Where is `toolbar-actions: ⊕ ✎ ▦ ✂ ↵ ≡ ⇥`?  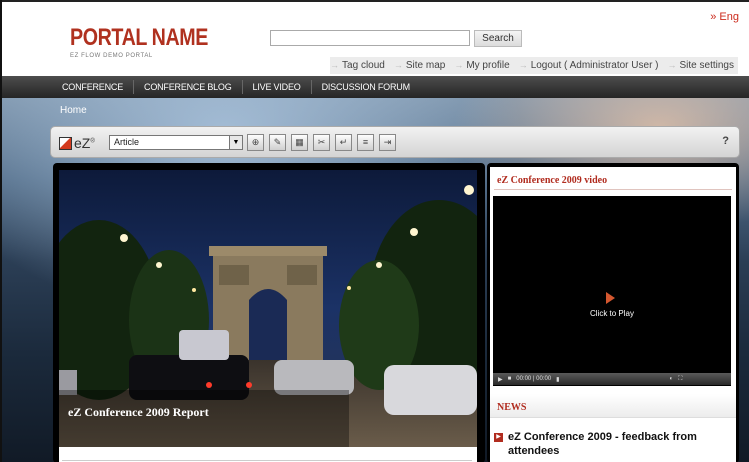
toolbar-actions: ⊕ ✎ ▦ ✂ ↵ ≡ ⇥ is located at coordinates (324, 142).